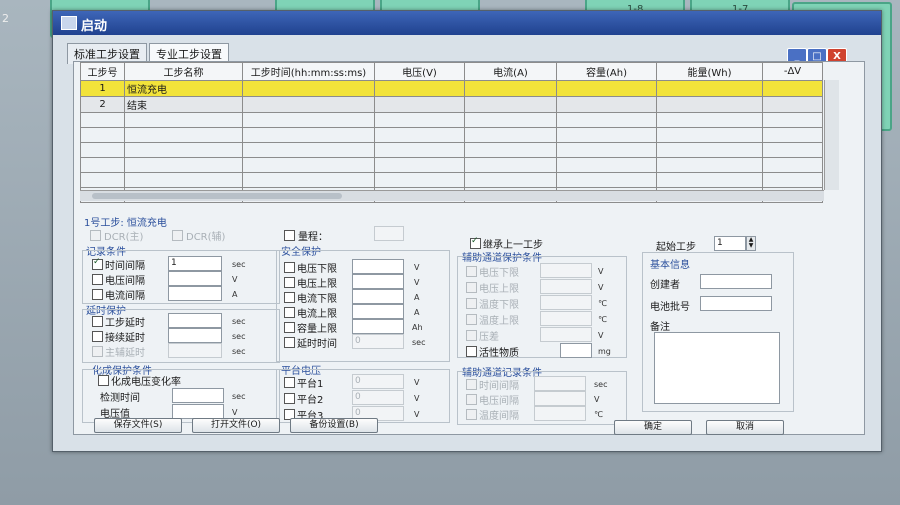 The image size is (900, 505). I want to click on dcr-main-checkbox, so click(95, 235).